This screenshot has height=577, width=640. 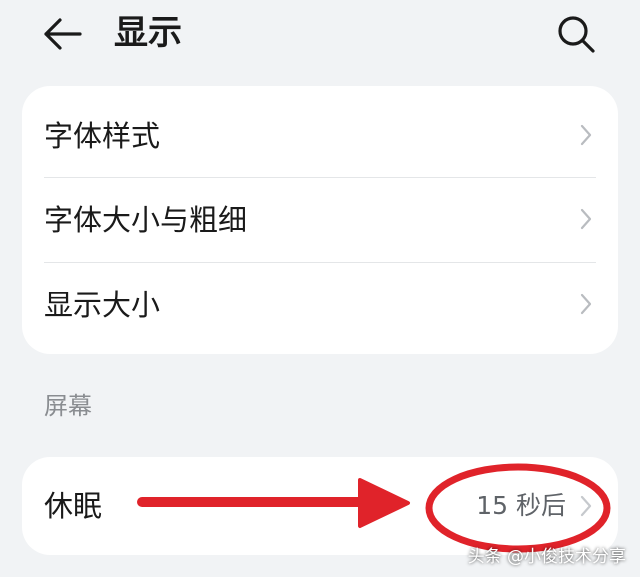 What do you see at coordinates (68, 406) in the screenshot?
I see `section-title-screen: 屏幕` at bounding box center [68, 406].